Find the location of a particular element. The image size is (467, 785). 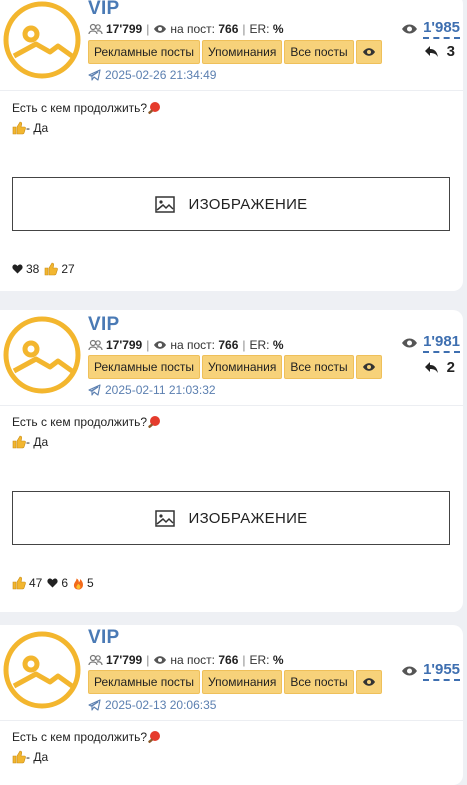

views-count: 1'981 is located at coordinates (441, 343).